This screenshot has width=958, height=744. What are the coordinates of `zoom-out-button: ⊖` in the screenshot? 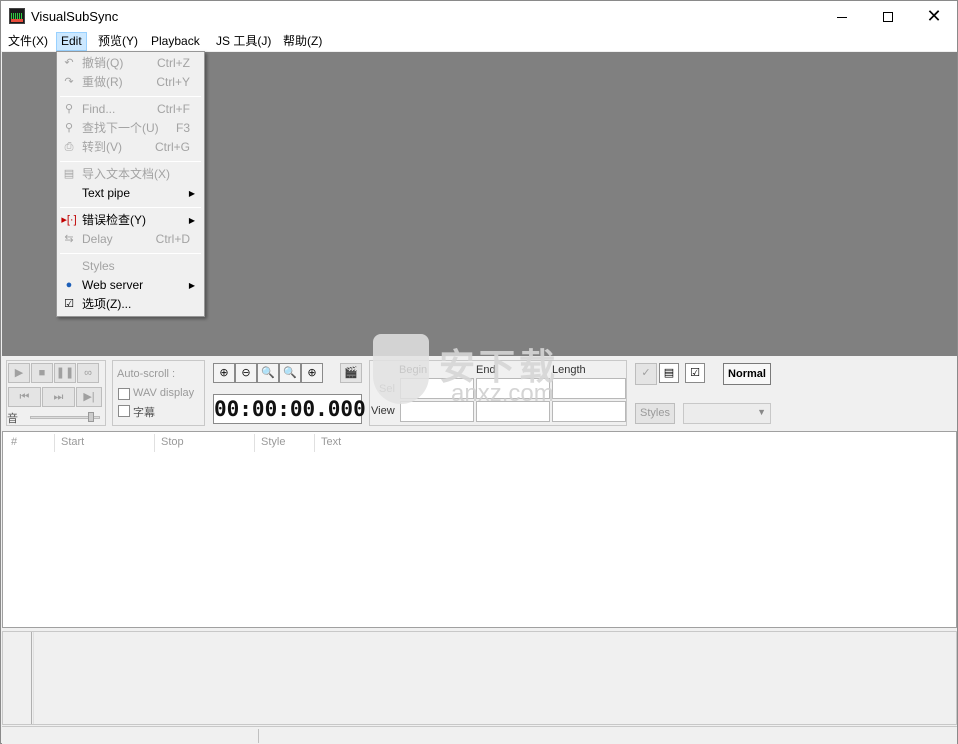 It's located at (246, 373).